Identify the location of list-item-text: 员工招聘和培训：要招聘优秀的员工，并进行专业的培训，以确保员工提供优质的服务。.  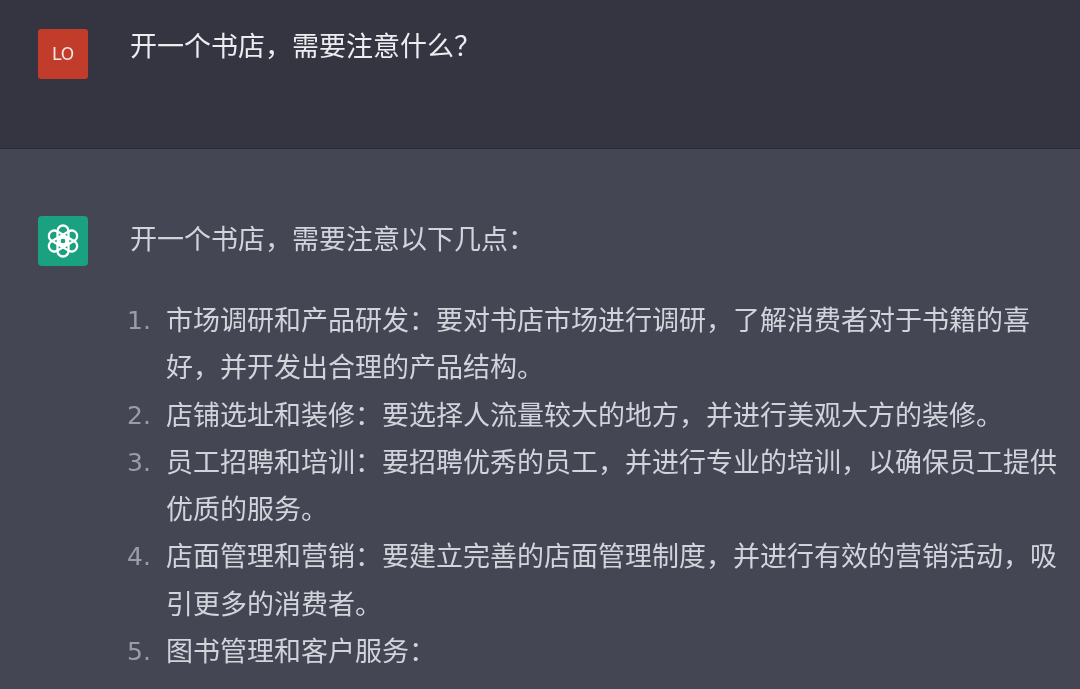
(612, 486).